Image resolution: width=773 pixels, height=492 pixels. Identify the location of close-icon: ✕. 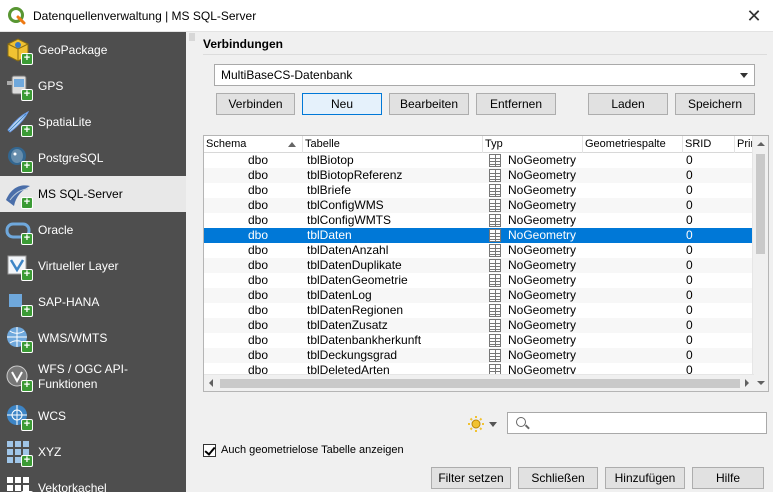
(754, 16).